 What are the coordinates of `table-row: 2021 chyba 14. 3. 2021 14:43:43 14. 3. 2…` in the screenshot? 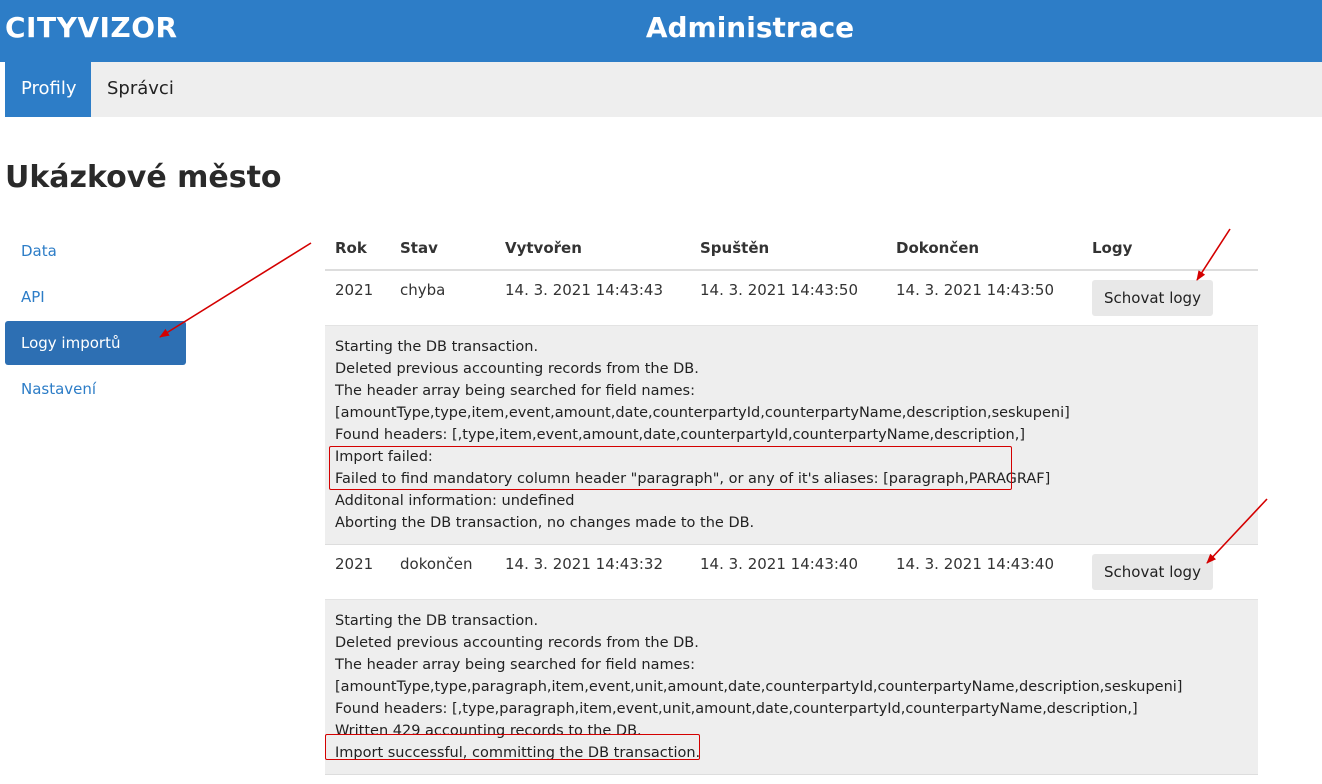 It's located at (791, 298).